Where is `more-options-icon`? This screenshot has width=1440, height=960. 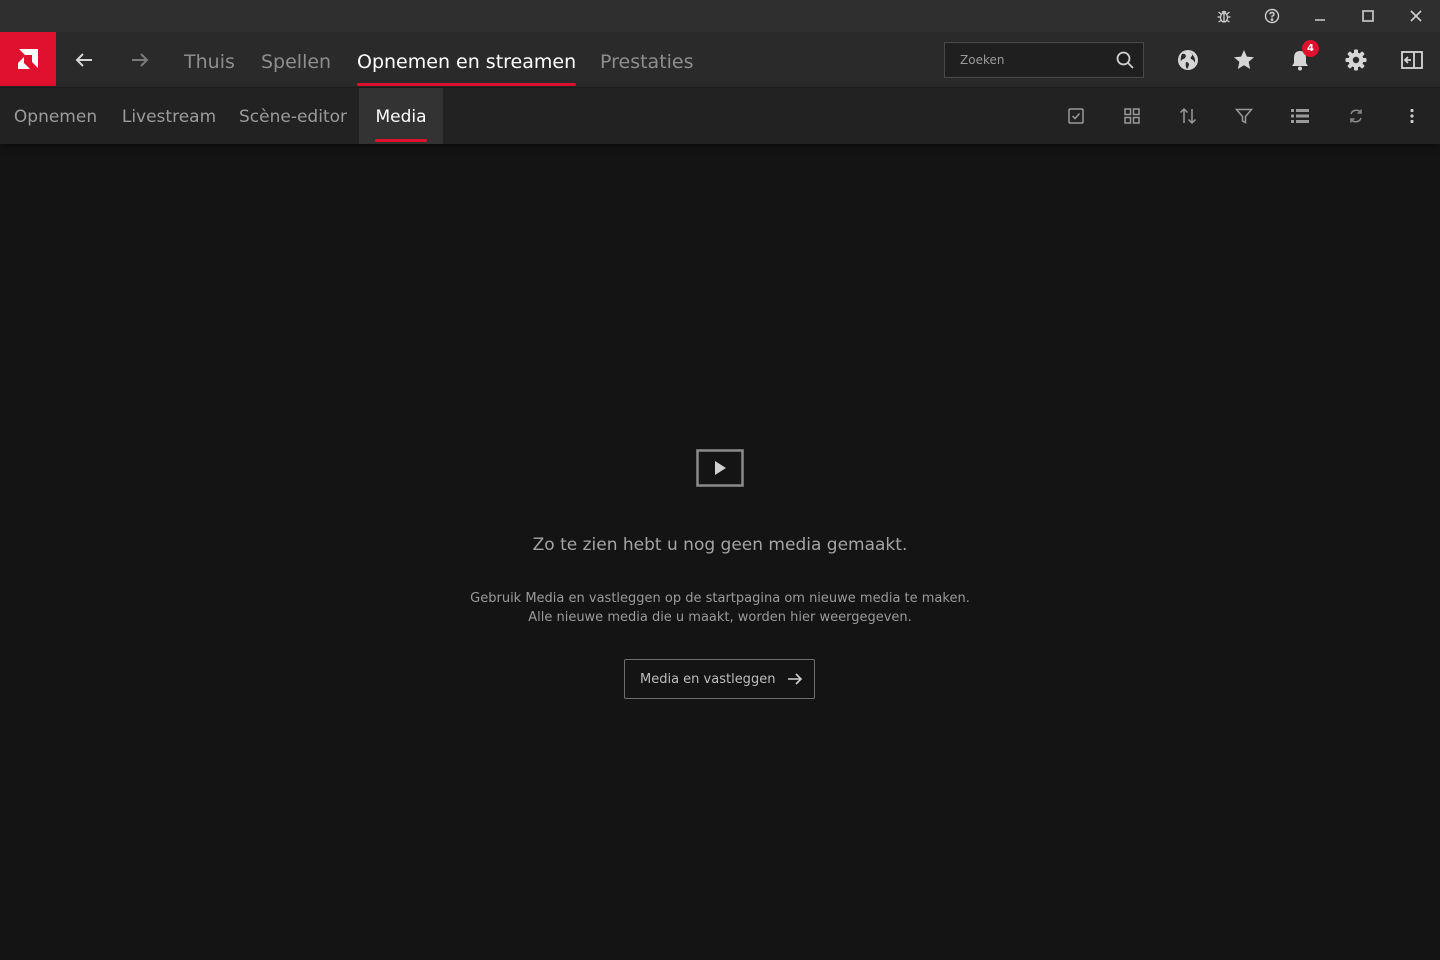
more-options-icon is located at coordinates (1412, 116).